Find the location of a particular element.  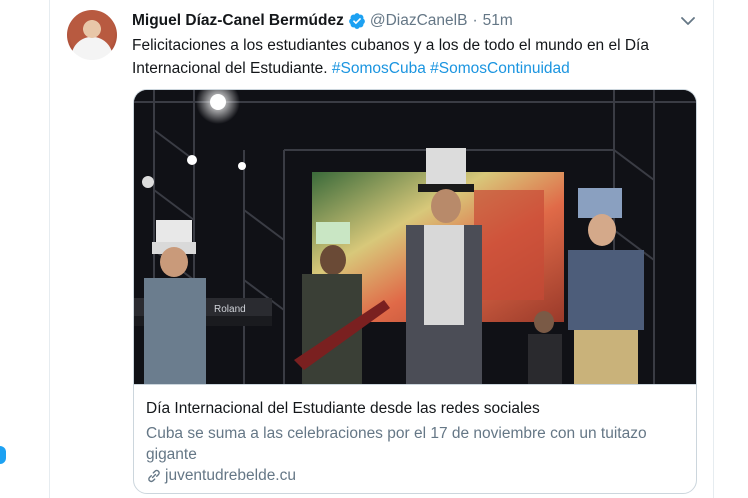

chevron-down-icon is located at coordinates (688, 21).